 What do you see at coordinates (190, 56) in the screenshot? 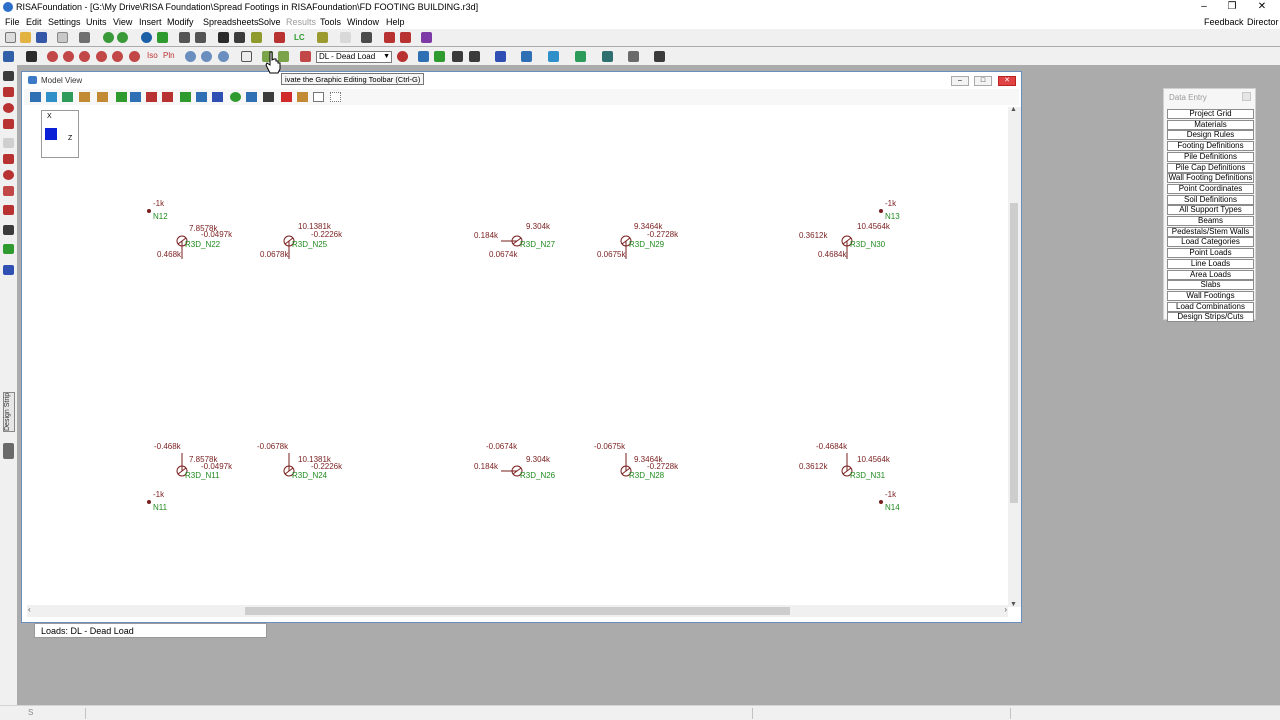
I see `zoom-in-icon` at bounding box center [190, 56].